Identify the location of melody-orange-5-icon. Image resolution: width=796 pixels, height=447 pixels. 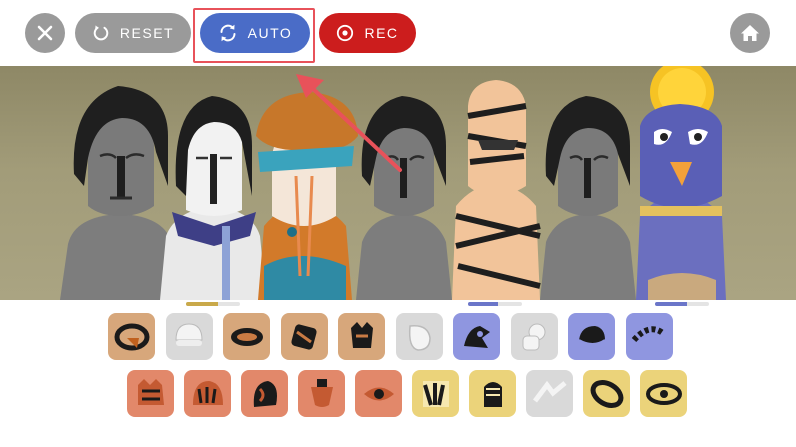
(378, 393).